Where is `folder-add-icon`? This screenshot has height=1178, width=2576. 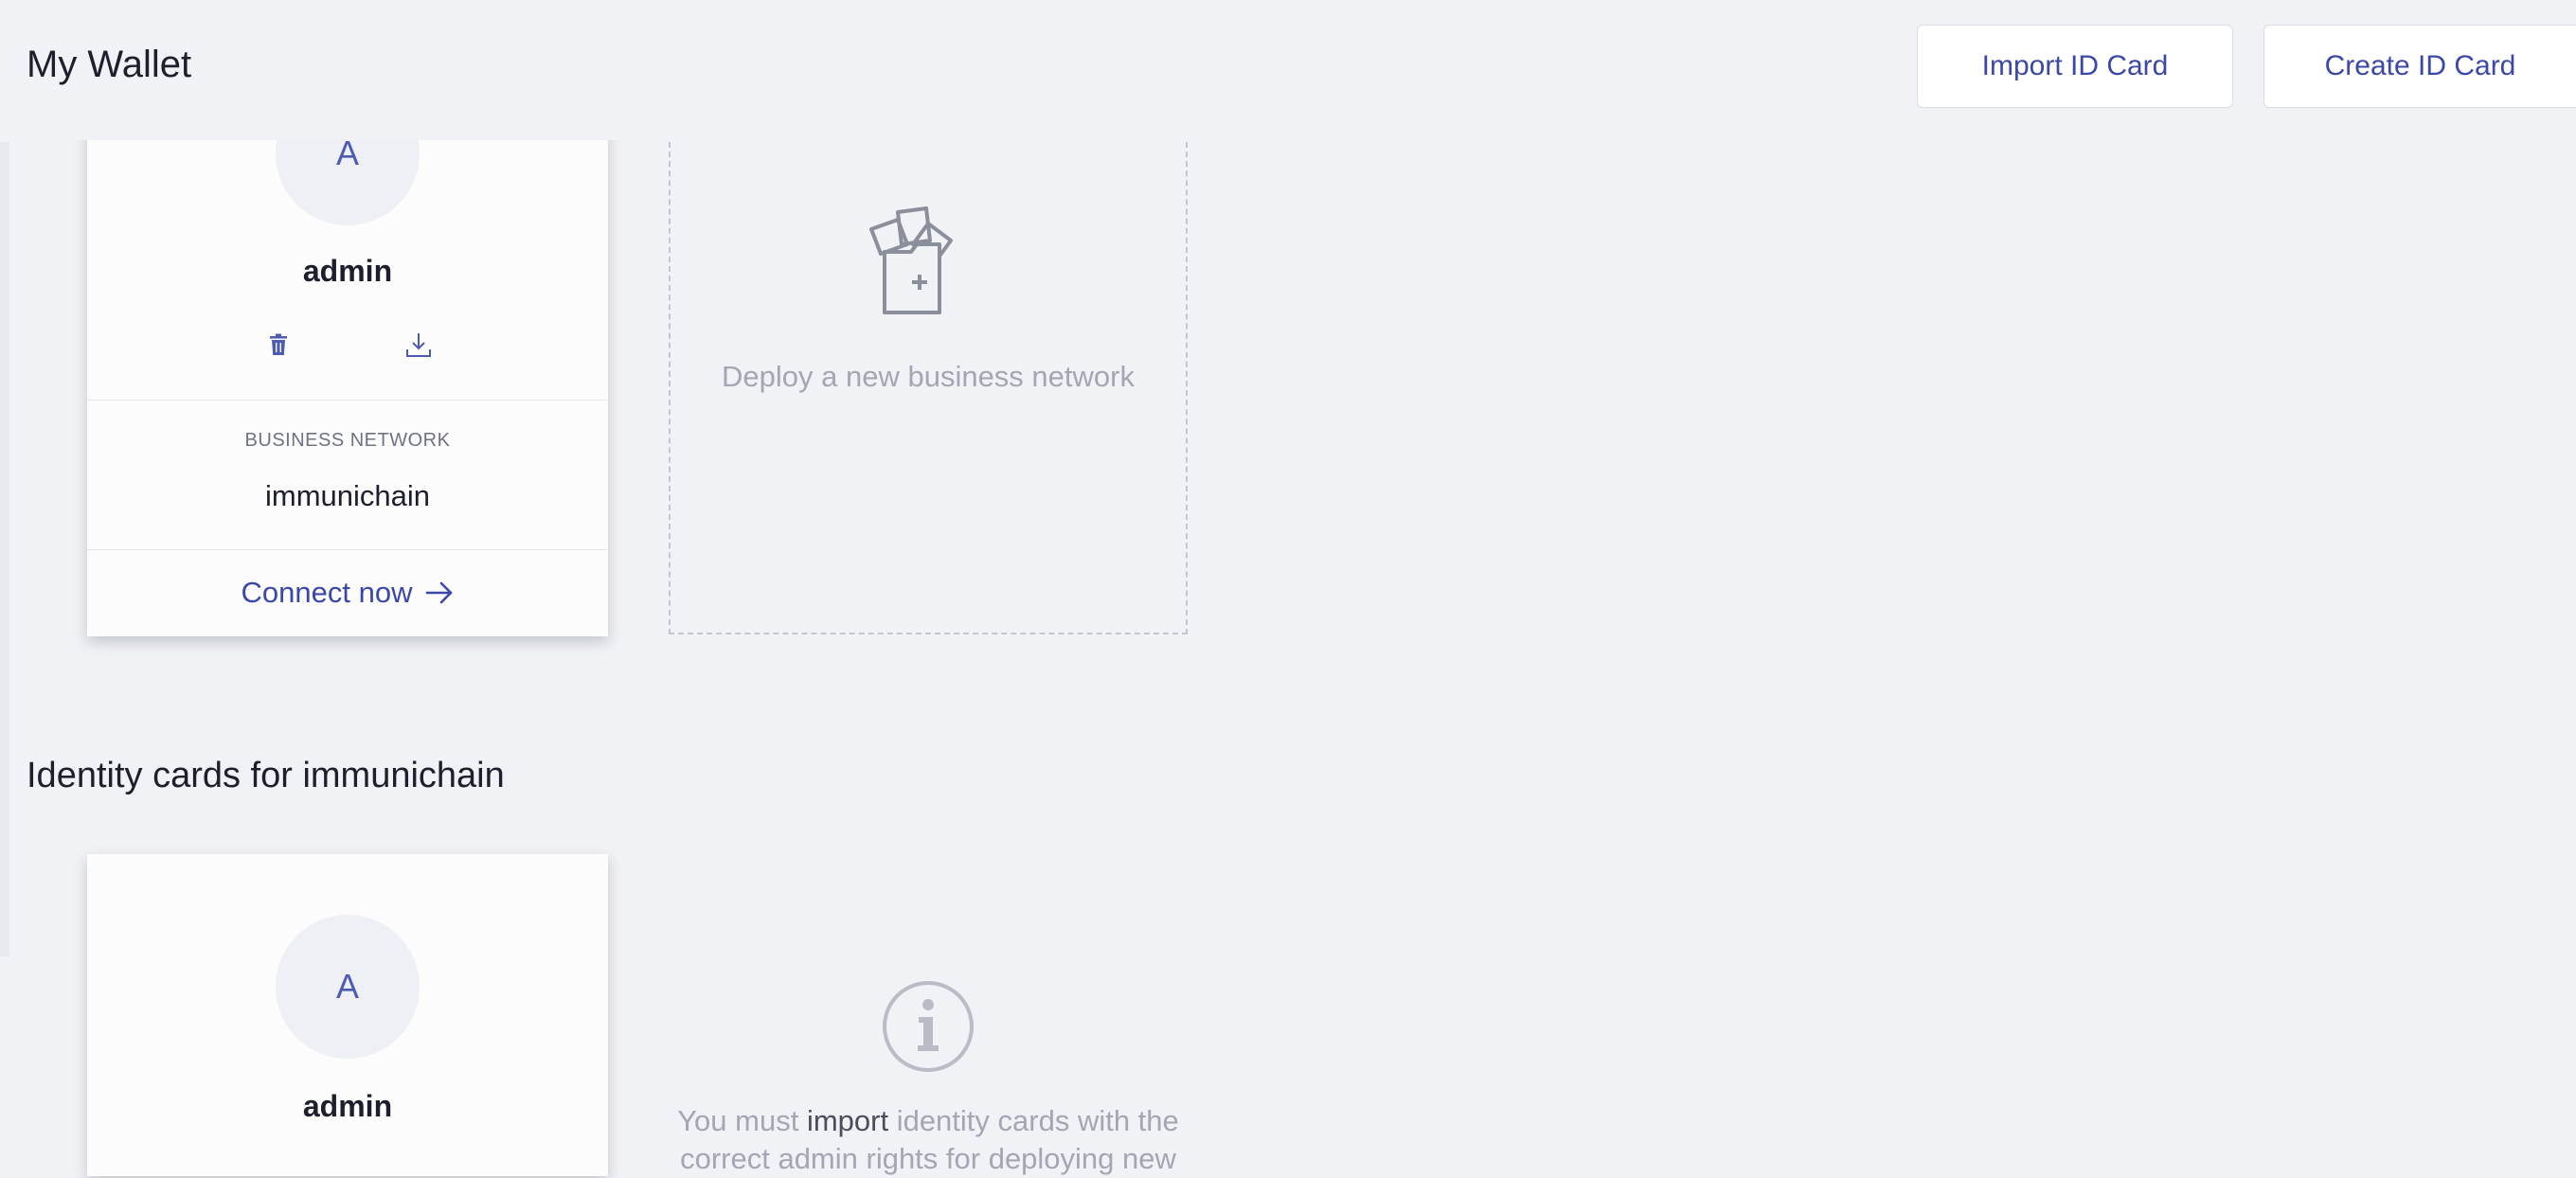 folder-add-icon is located at coordinates (911, 260).